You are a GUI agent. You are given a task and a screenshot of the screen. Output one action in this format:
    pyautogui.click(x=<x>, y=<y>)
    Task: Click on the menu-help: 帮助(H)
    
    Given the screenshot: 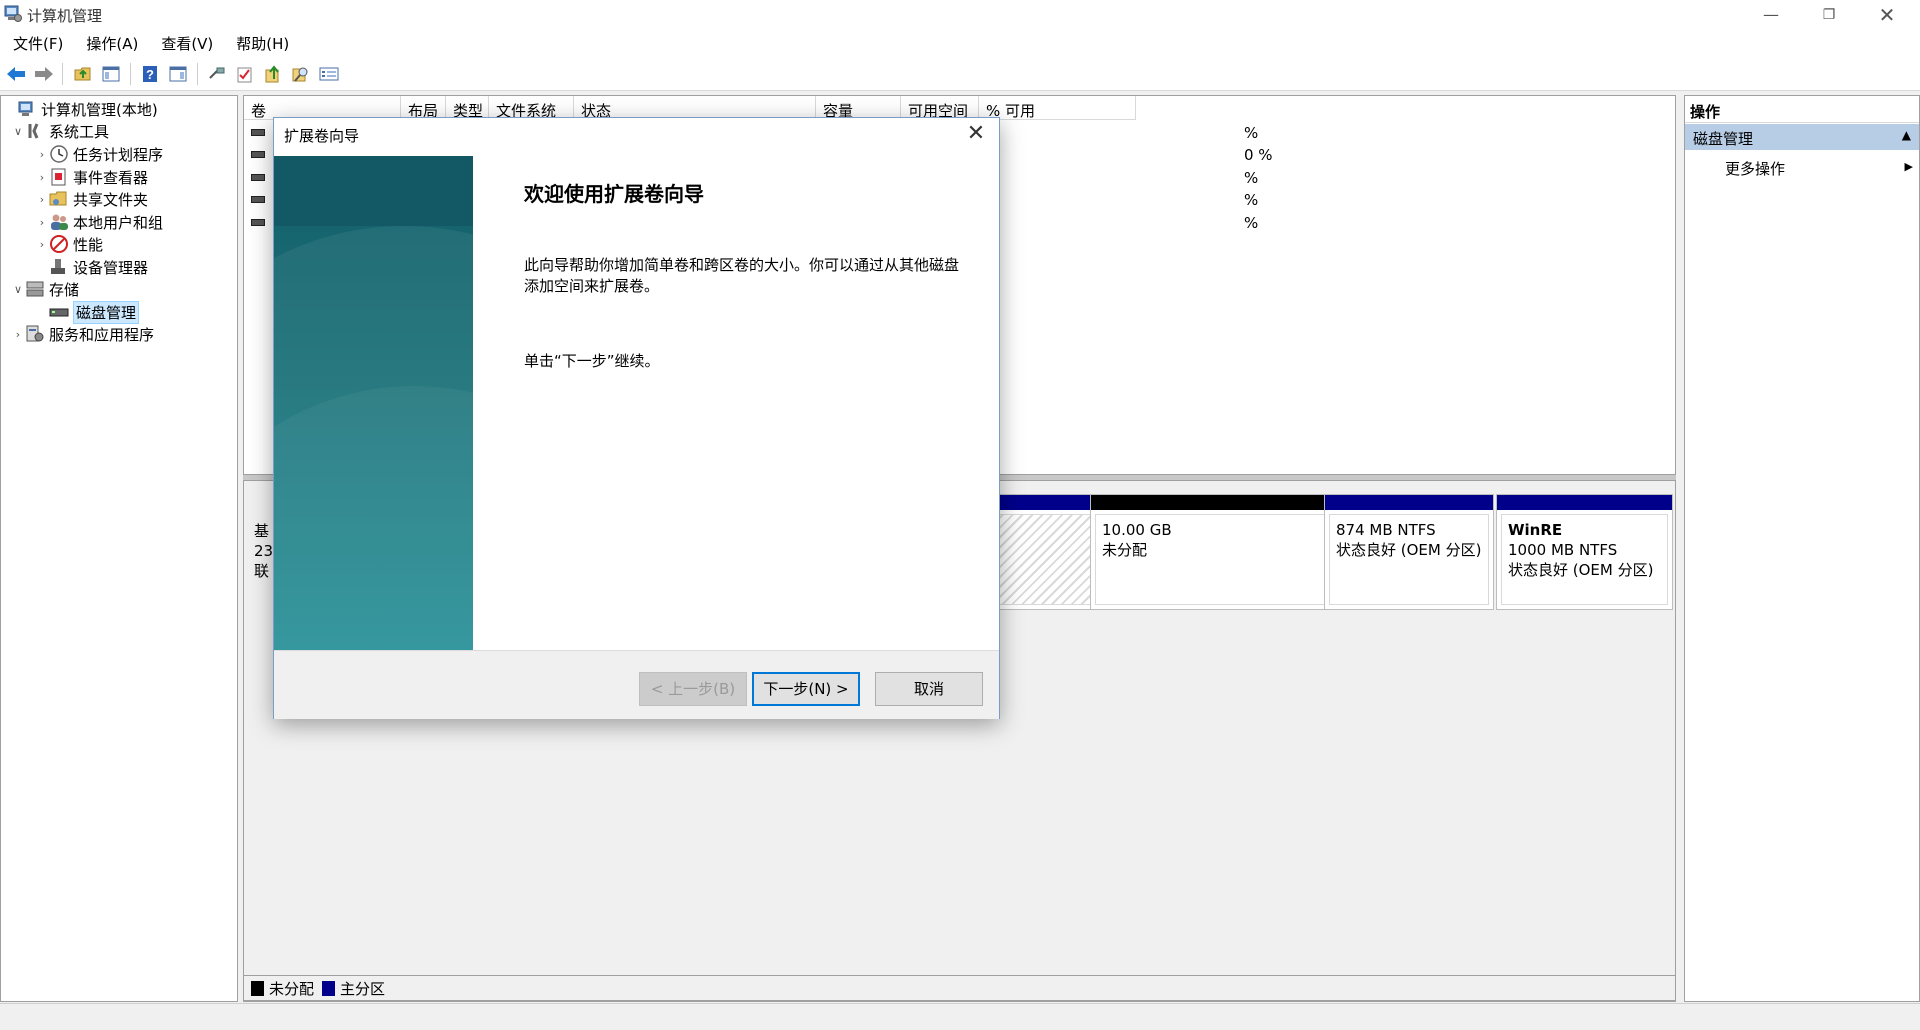 What is the action you would take?
    pyautogui.click(x=261, y=42)
    